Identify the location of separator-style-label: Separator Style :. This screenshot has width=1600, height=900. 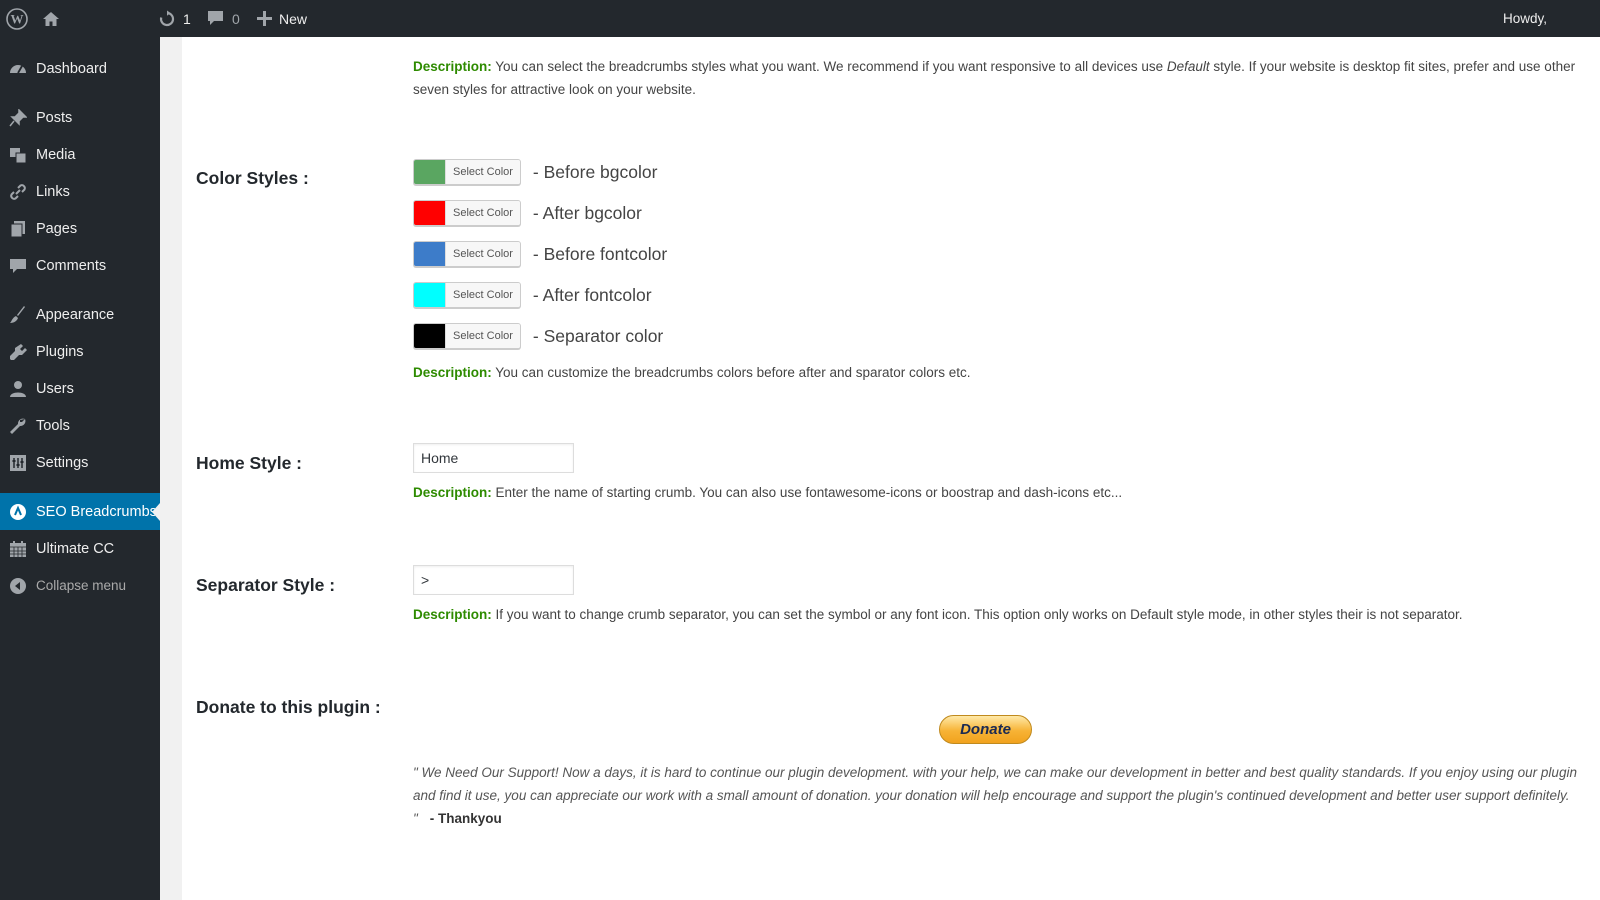
(266, 585).